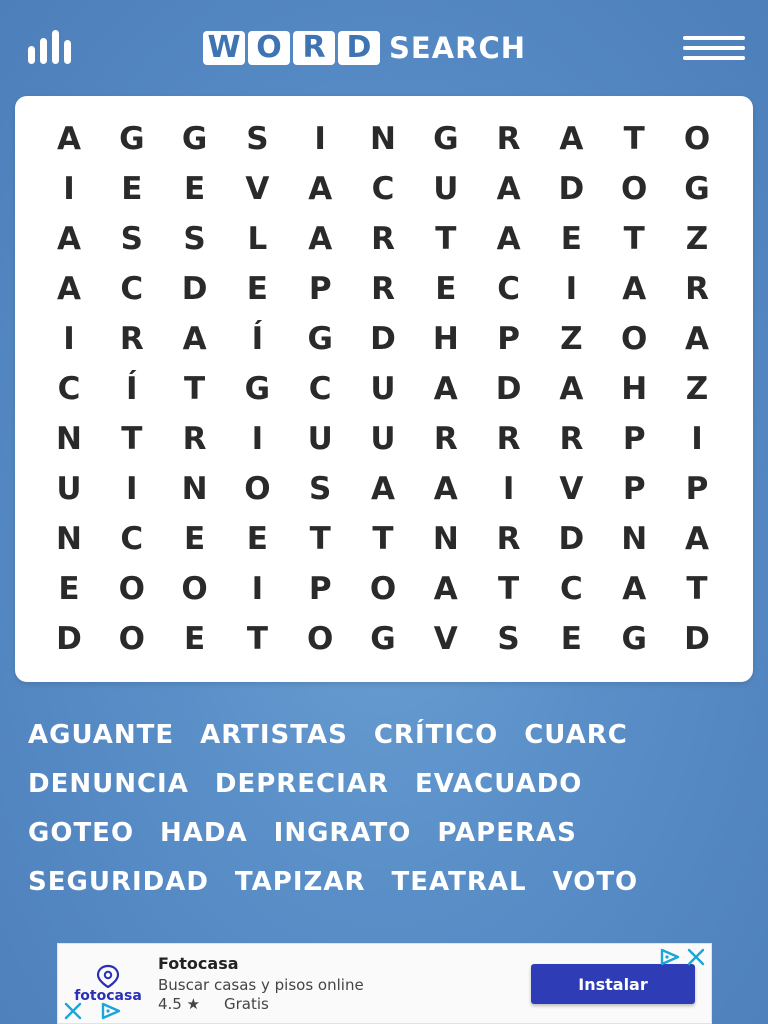 This screenshot has height=1024, width=768. I want to click on install-button: Instalar, so click(613, 984).